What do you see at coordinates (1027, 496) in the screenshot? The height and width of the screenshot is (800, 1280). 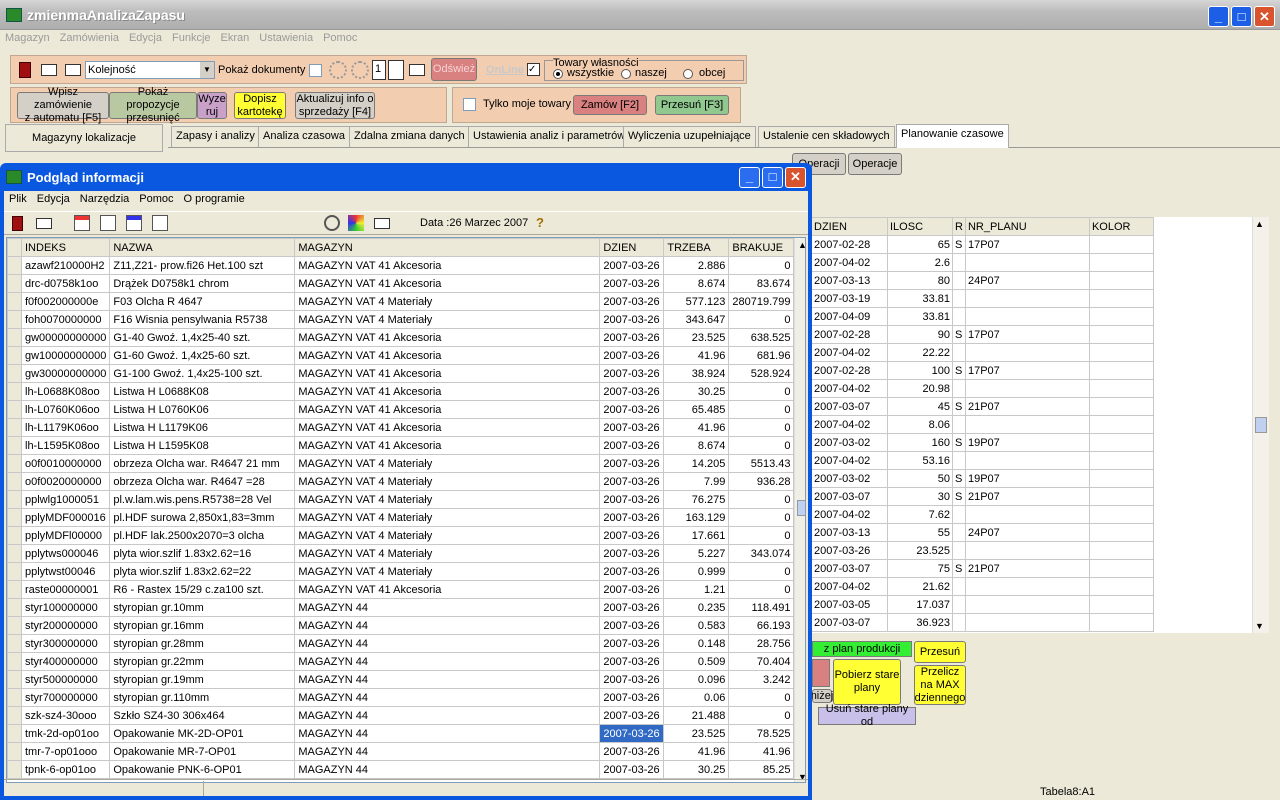 I see `plan-cell: 21P07` at bounding box center [1027, 496].